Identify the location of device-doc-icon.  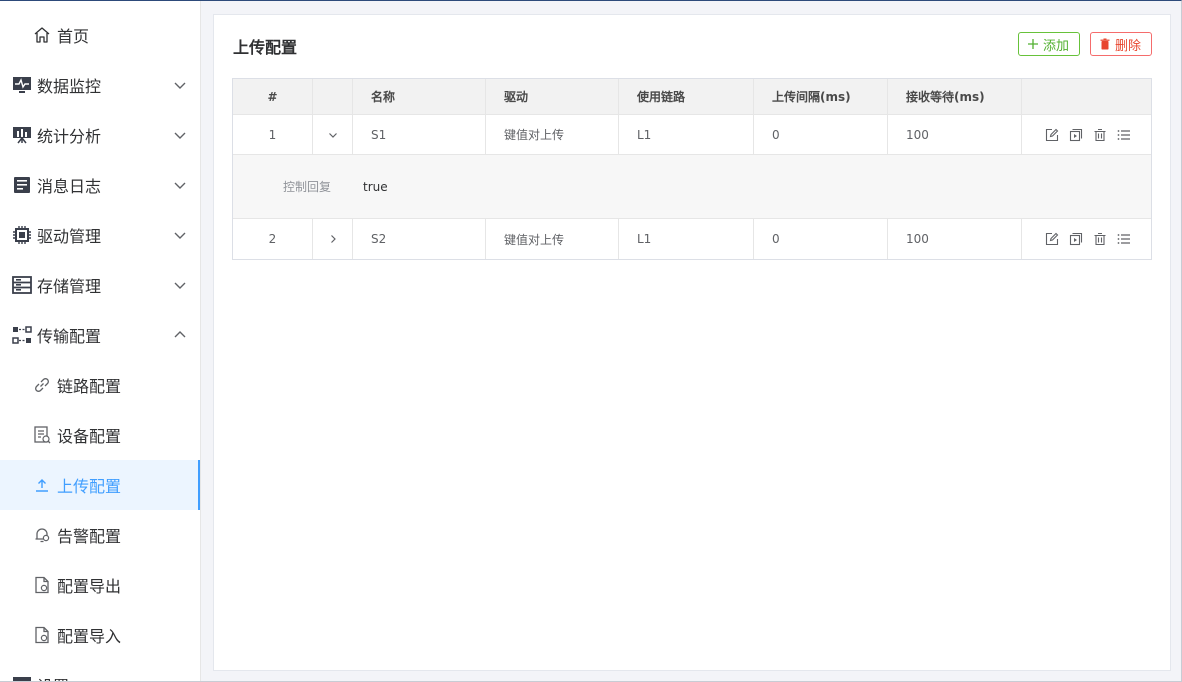
(42, 435).